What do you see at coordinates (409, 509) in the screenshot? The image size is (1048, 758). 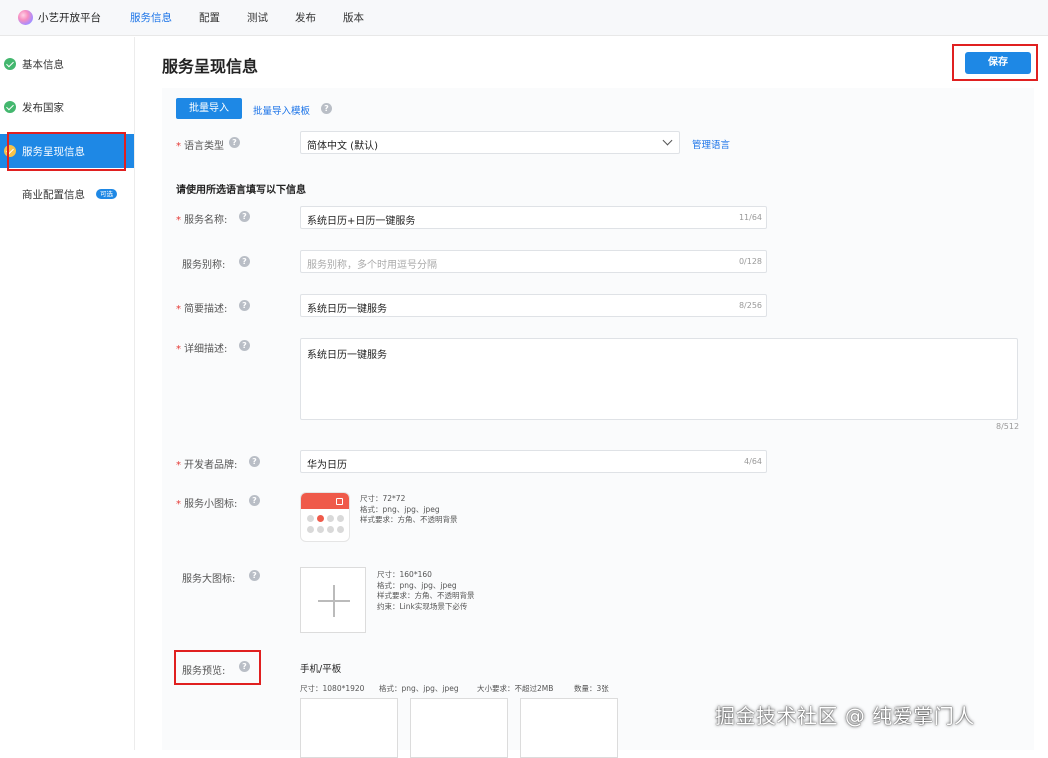 I see `small-icon-spec: 尺寸：72*72 格式：png、jpg、jpeg 样式要求：方角、不透明背景` at bounding box center [409, 509].